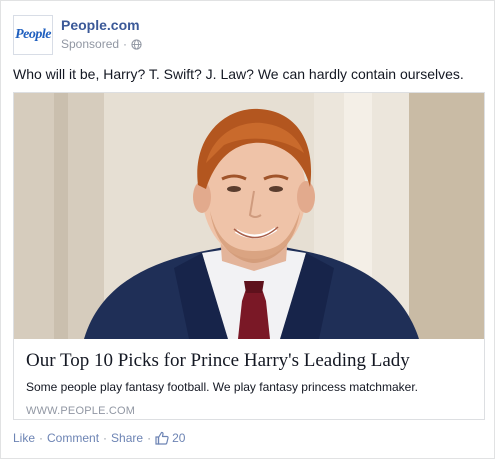 This screenshot has width=495, height=459. What do you see at coordinates (170, 438) in the screenshot?
I see `like-count: 20` at bounding box center [170, 438].